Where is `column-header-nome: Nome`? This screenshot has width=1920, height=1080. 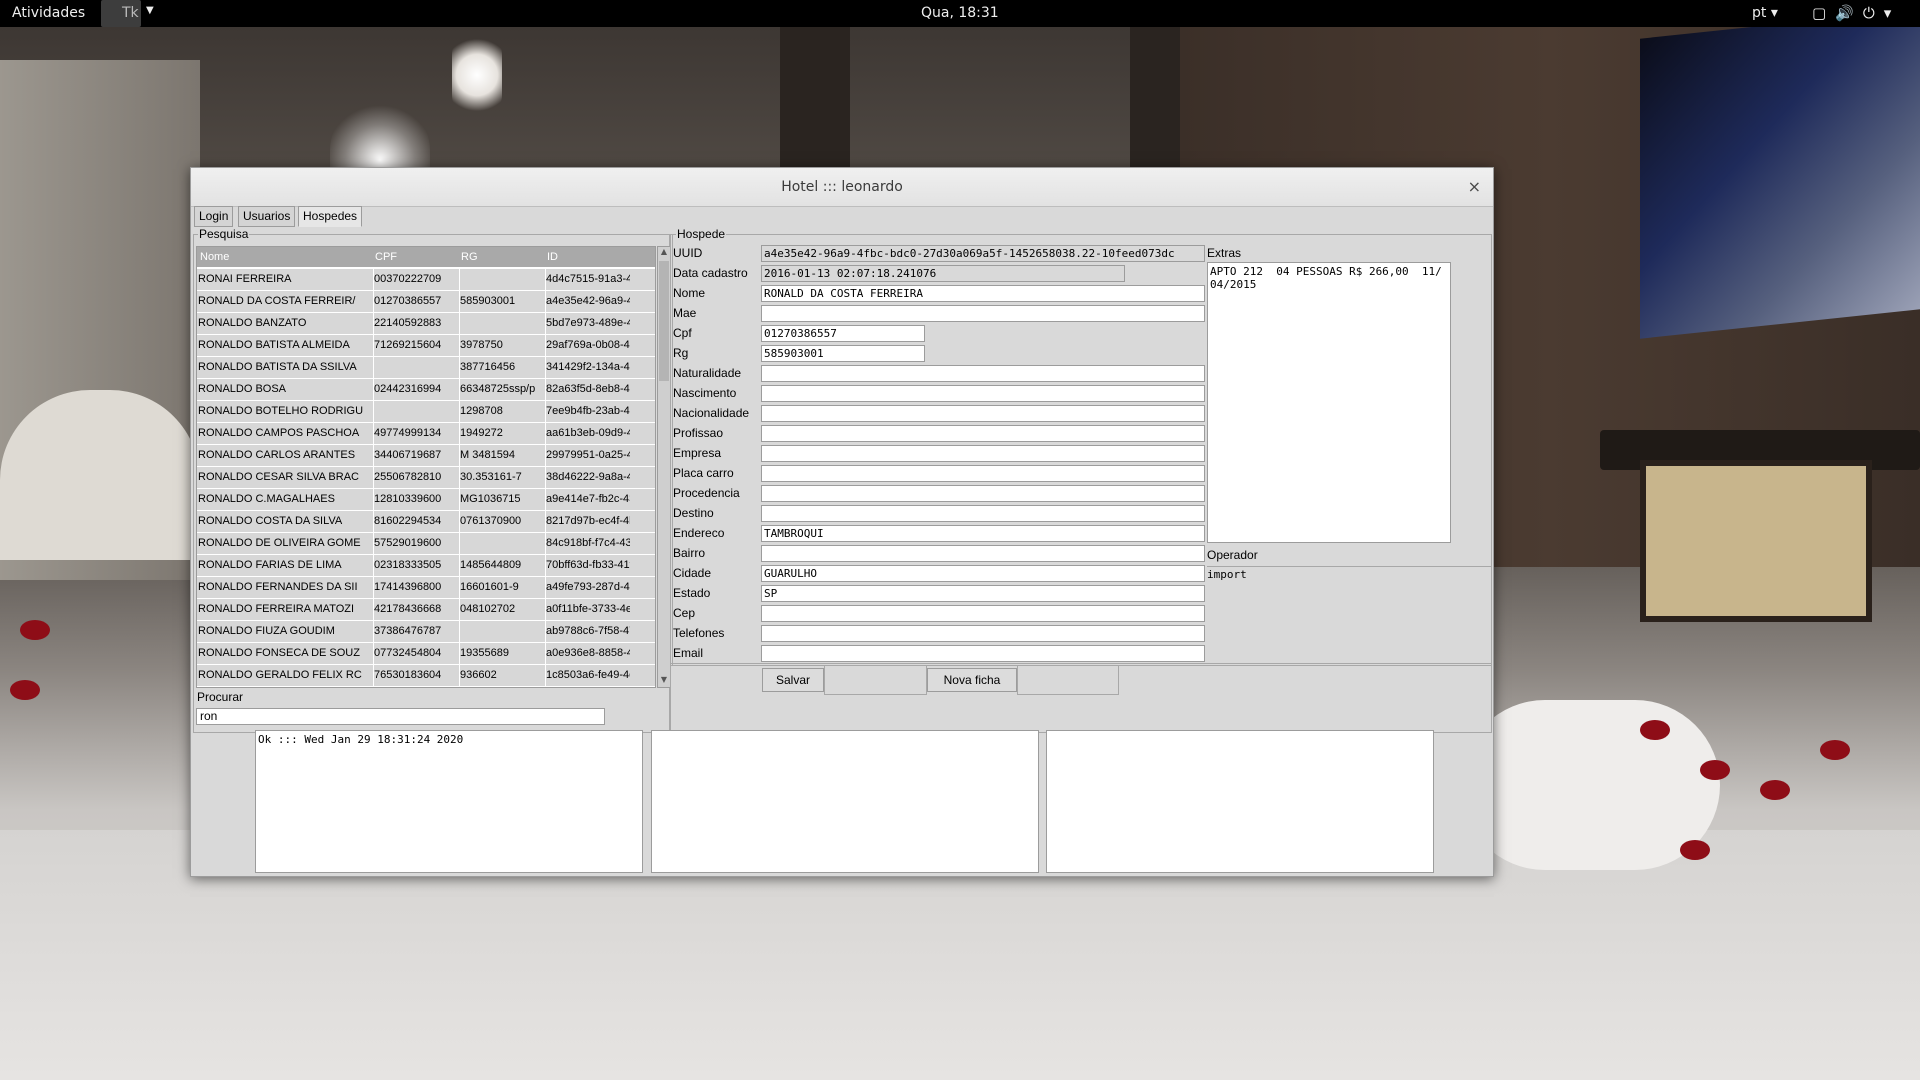 column-header-nome: Nome is located at coordinates (214, 257).